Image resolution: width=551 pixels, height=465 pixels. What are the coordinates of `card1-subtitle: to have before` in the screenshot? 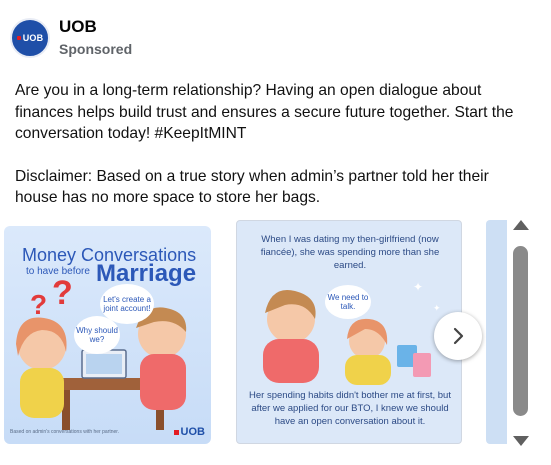 It's located at (58, 271).